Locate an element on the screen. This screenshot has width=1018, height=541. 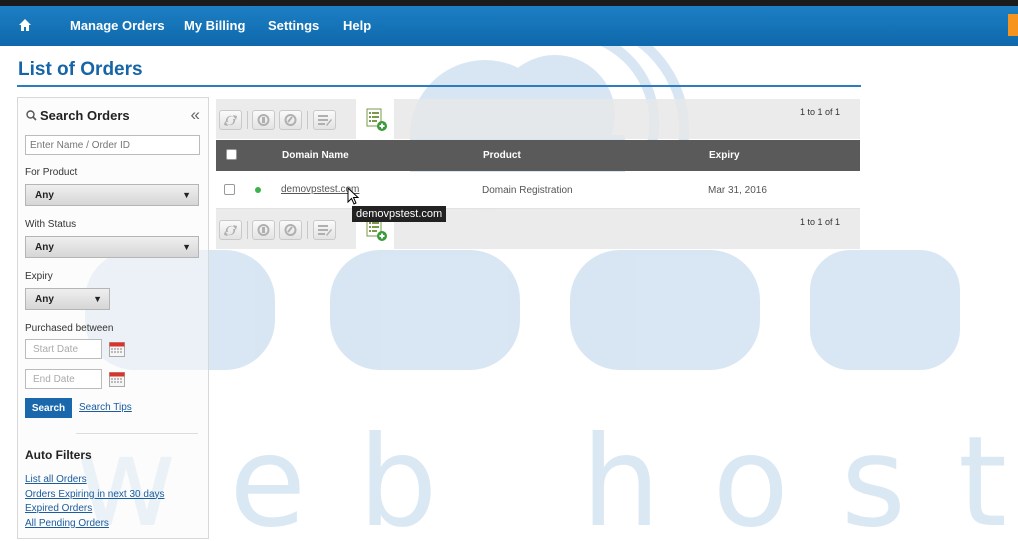
grid-toolbar-top: 1 to 1 of 1 is located at coordinates (538, 119).